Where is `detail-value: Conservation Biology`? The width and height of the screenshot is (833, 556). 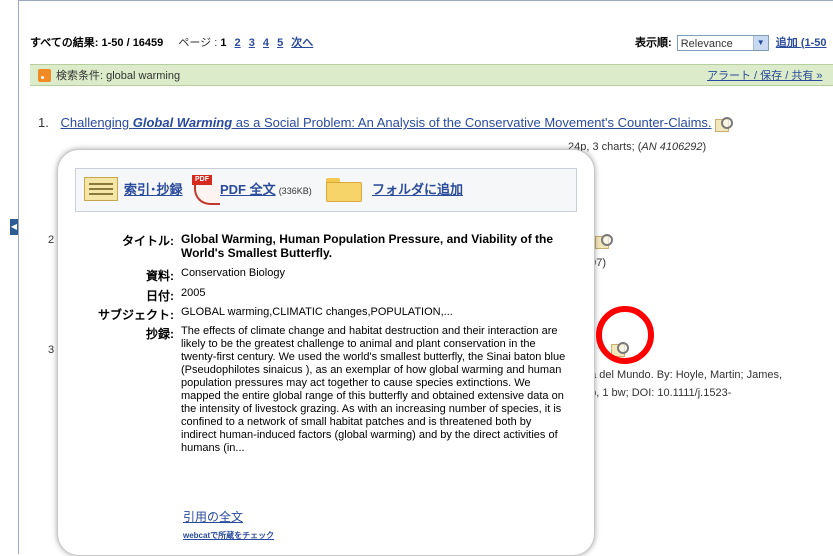
detail-value: Conservation Biology is located at coordinates (233, 273).